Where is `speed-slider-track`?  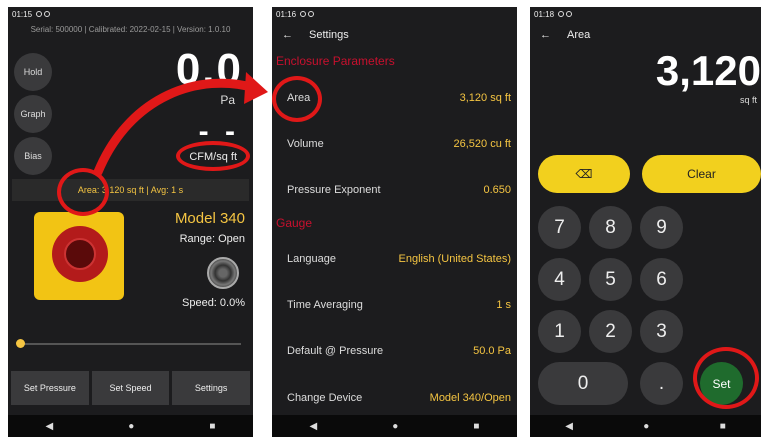 speed-slider-track is located at coordinates (130, 344).